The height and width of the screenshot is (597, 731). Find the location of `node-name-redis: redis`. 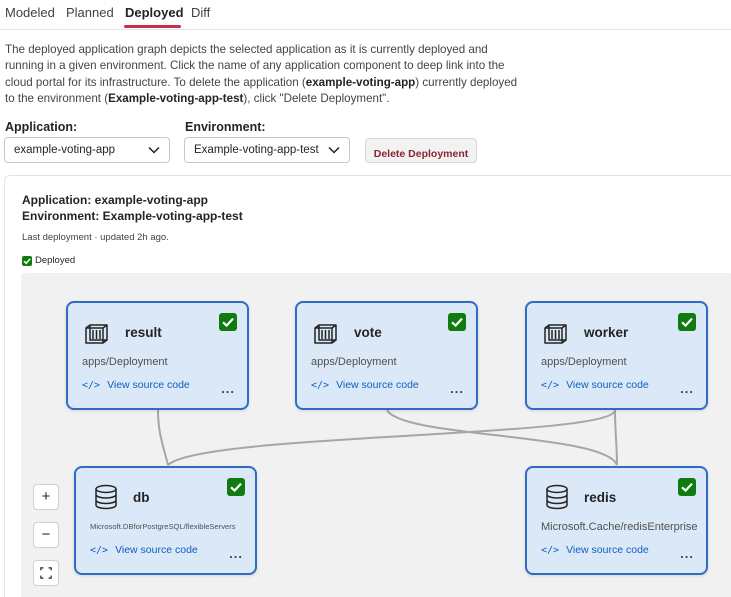

node-name-redis: redis is located at coordinates (600, 497).